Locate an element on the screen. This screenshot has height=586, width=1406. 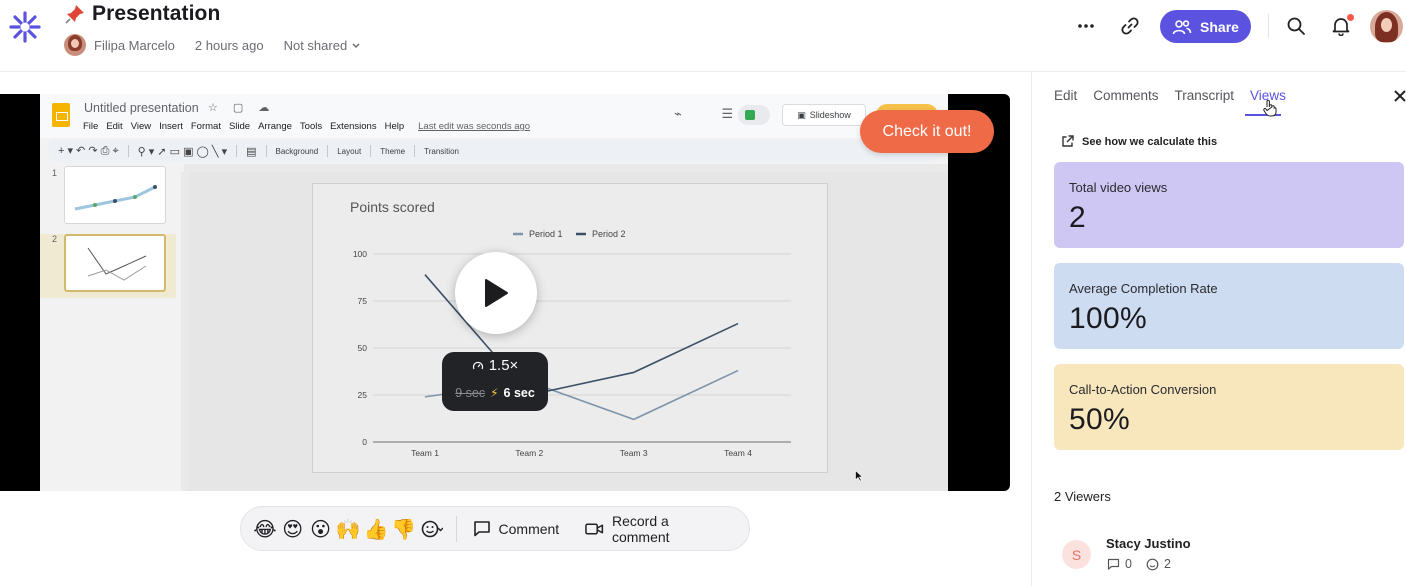
more-button is located at coordinates (1086, 26).